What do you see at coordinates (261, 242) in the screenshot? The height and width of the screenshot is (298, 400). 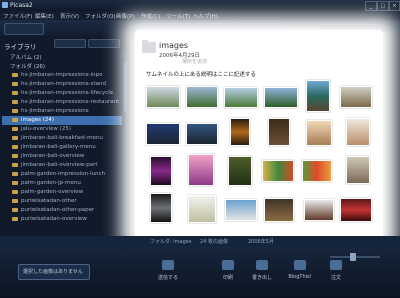 I see `status-date: 2006年5月` at bounding box center [261, 242].